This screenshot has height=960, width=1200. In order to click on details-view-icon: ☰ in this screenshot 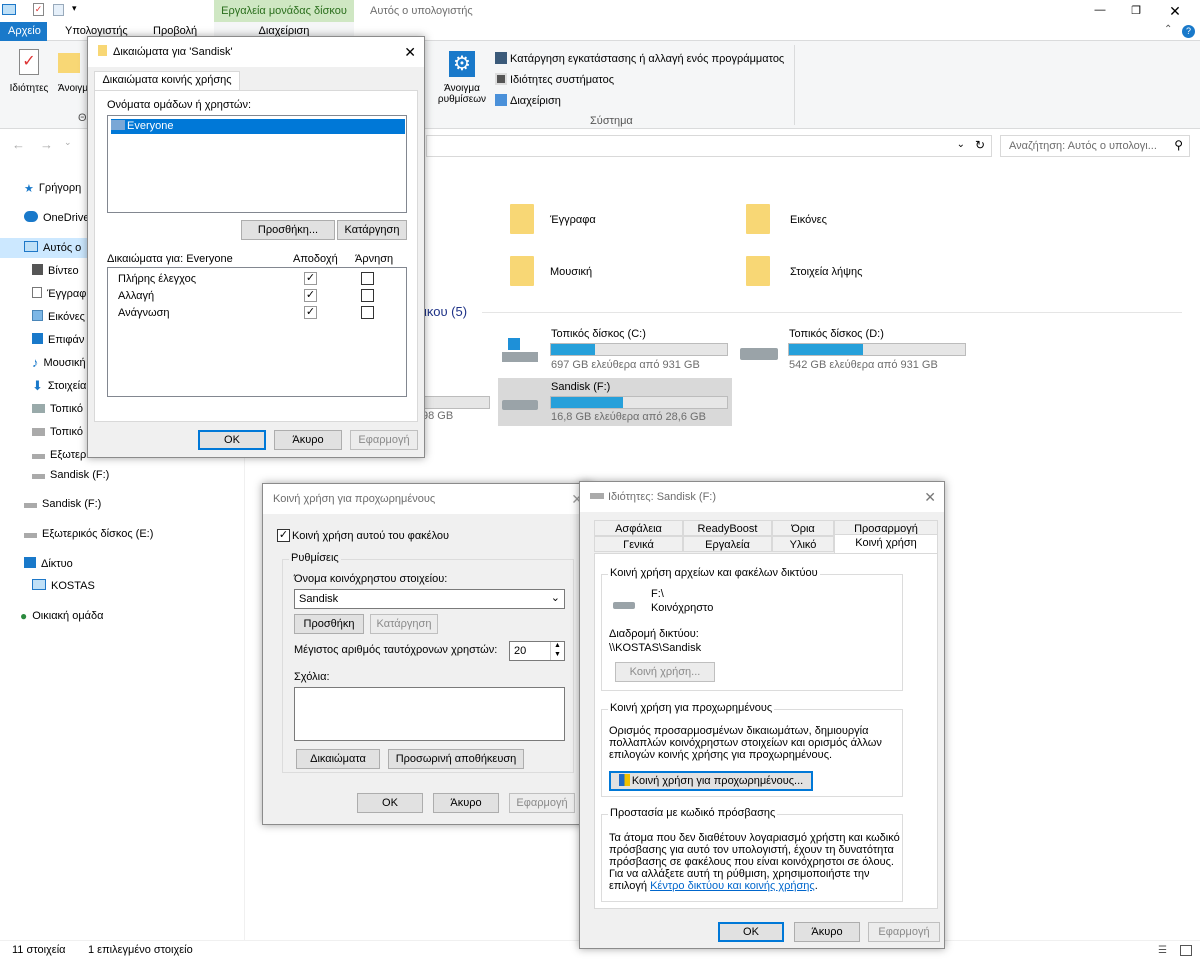, I will do `click(1162, 950)`.